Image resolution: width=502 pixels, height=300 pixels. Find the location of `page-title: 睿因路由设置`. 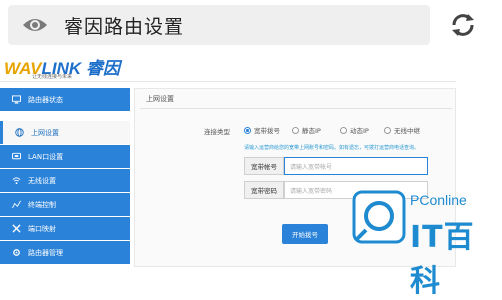

page-title: 睿因路由设置 is located at coordinates (124, 27).